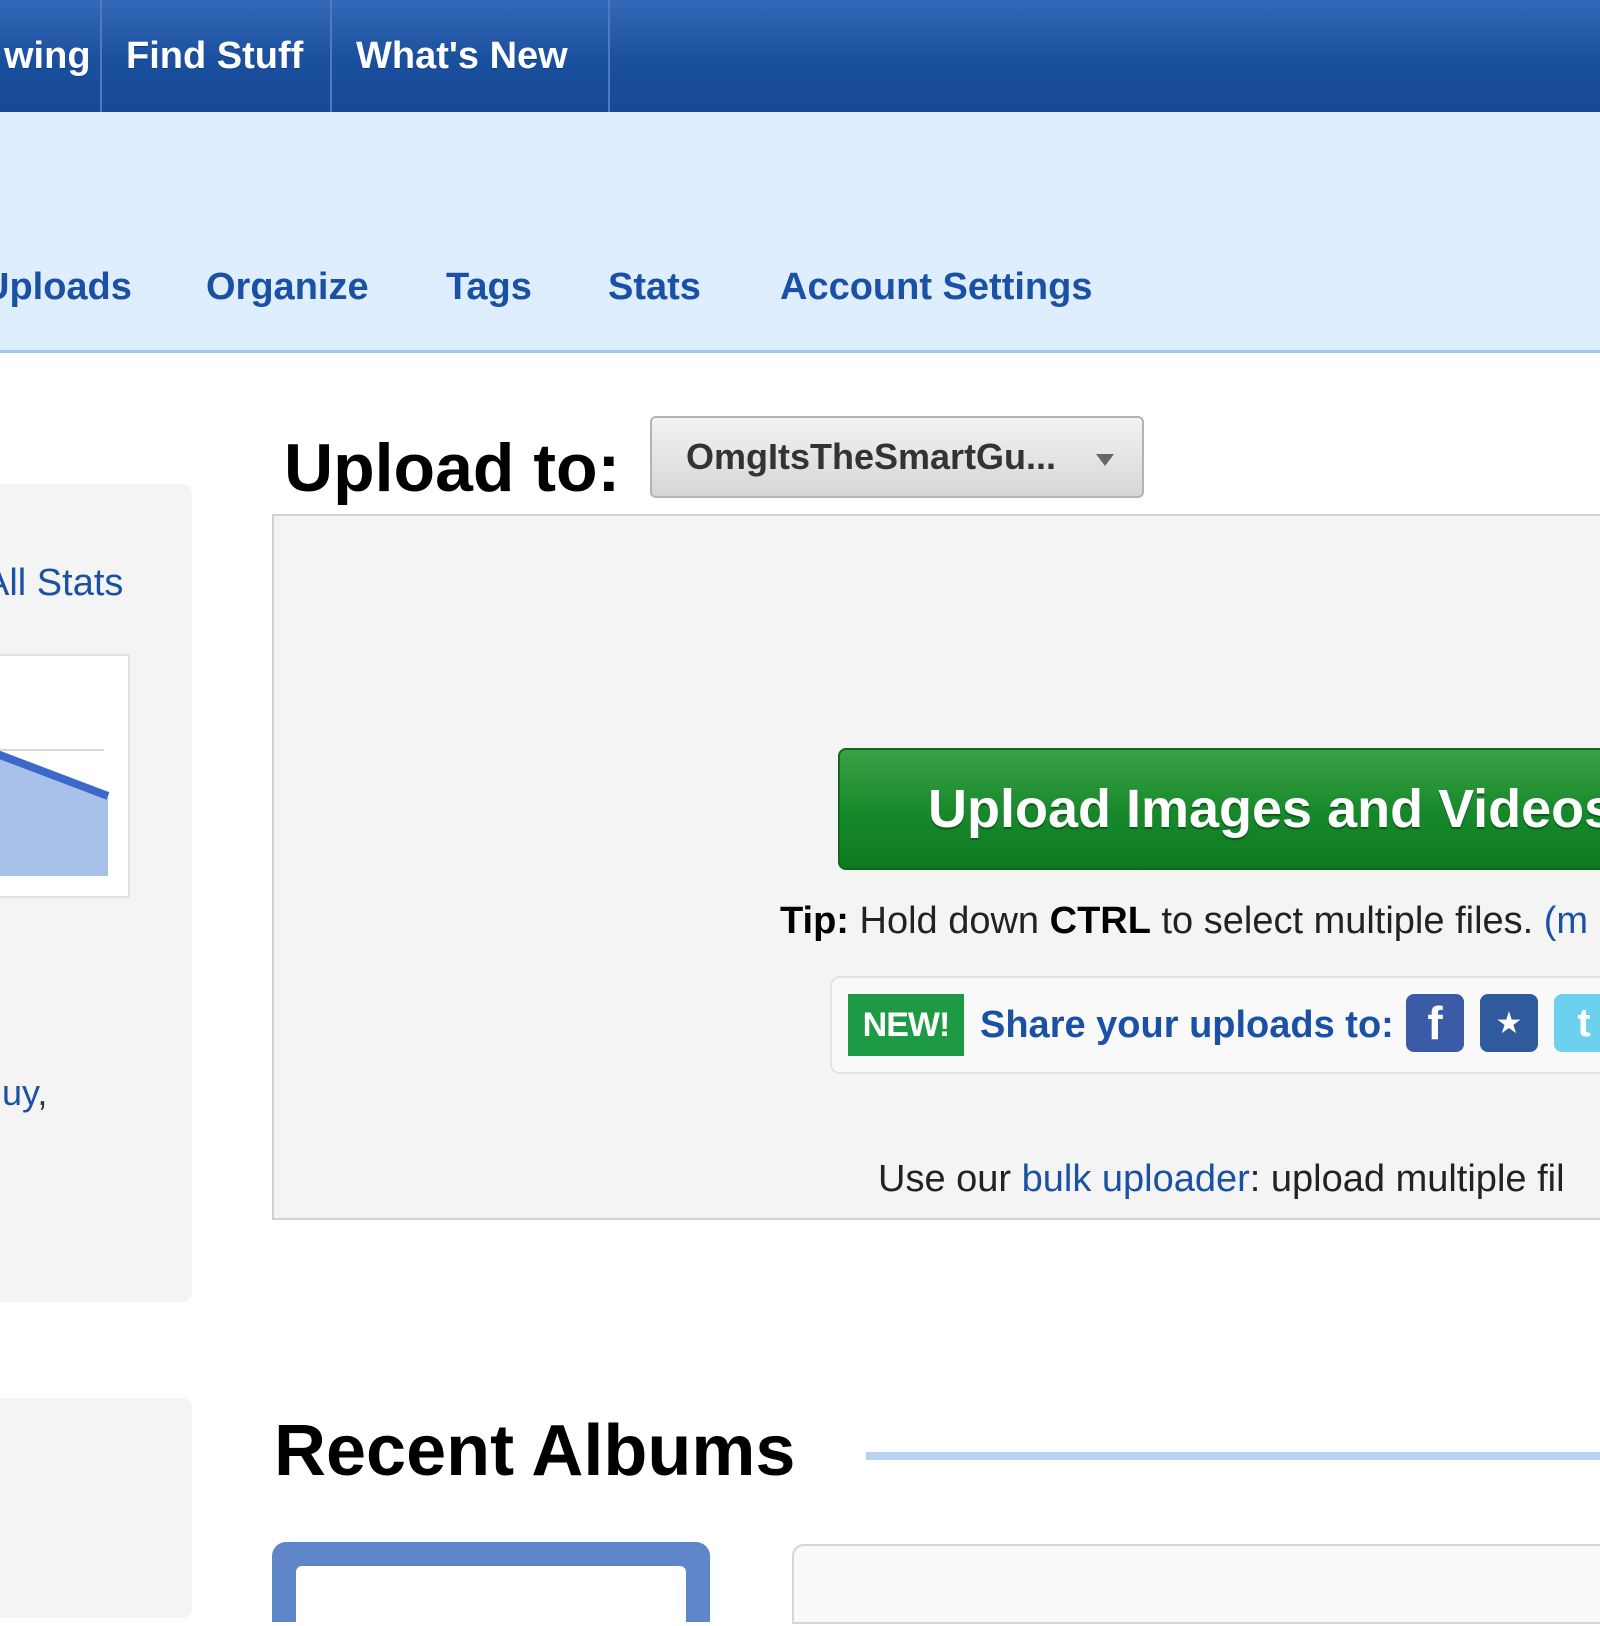 This screenshot has width=1600, height=1626. Describe the element at coordinates (906, 1025) in the screenshot. I see `new-badge: NEW!` at that location.